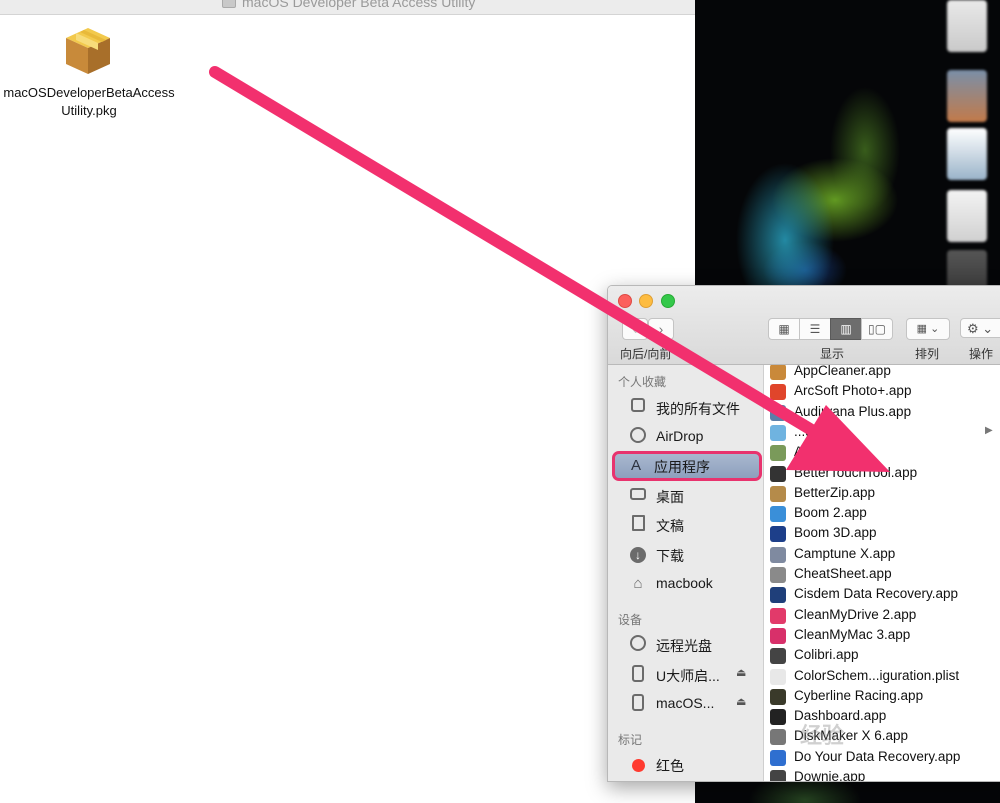  I want to click on chevron-left-icon: ‹, so click(635, 329).